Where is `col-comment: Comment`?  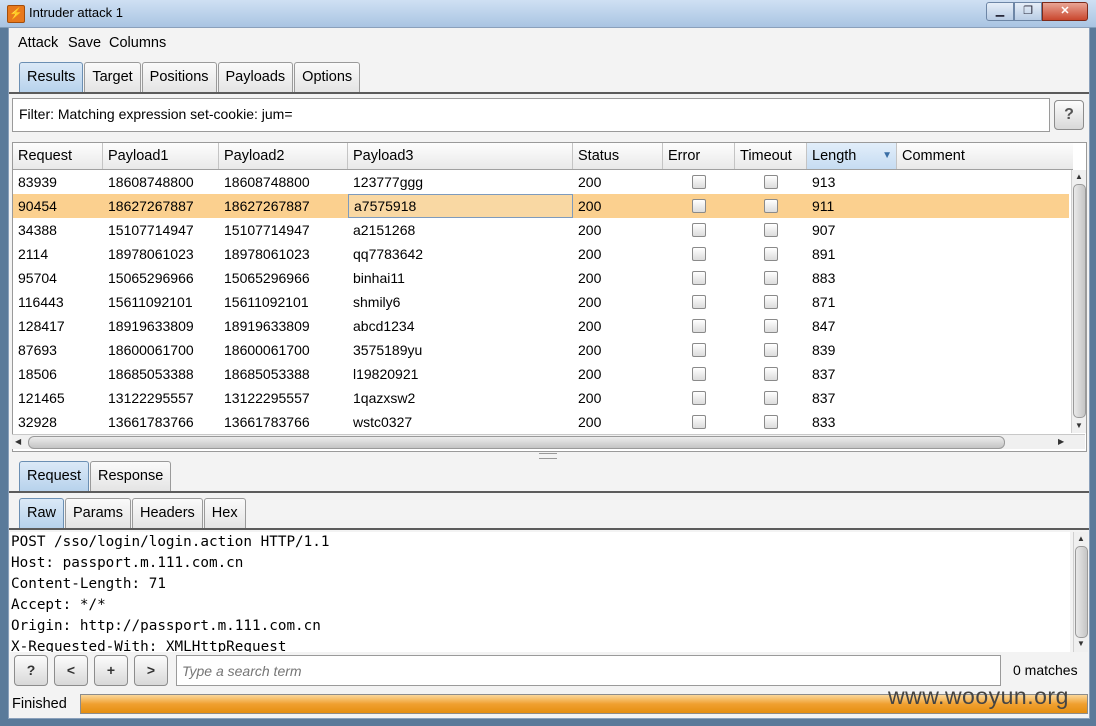 col-comment: Comment is located at coordinates (985, 156).